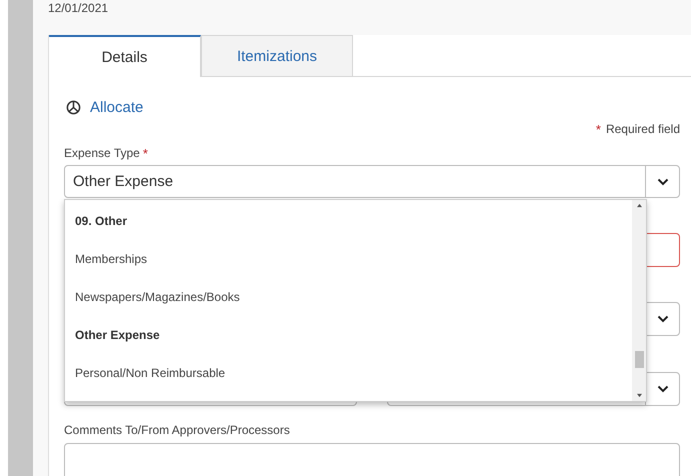 The height and width of the screenshot is (476, 691). I want to click on field-label: Comments To/From Approvers/Processors, so click(177, 430).